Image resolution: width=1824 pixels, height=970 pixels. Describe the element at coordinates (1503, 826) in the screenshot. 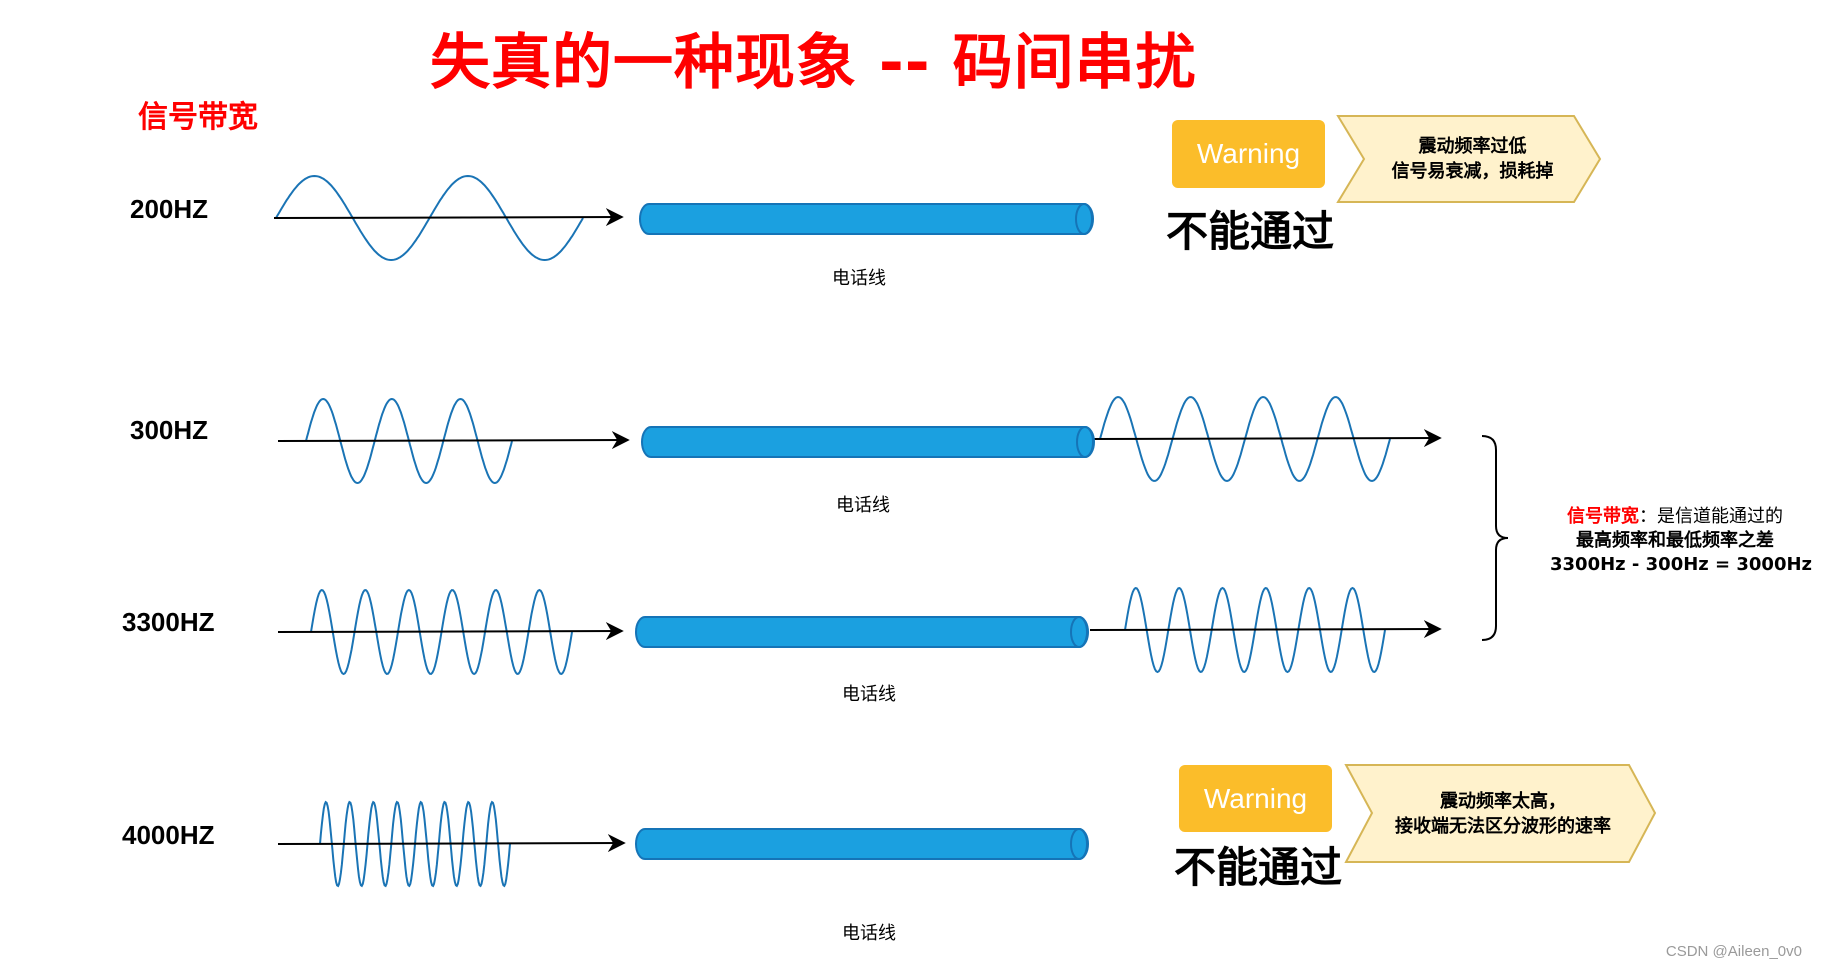

I see `callout-line: 接收端无法区分波形的速率` at that location.